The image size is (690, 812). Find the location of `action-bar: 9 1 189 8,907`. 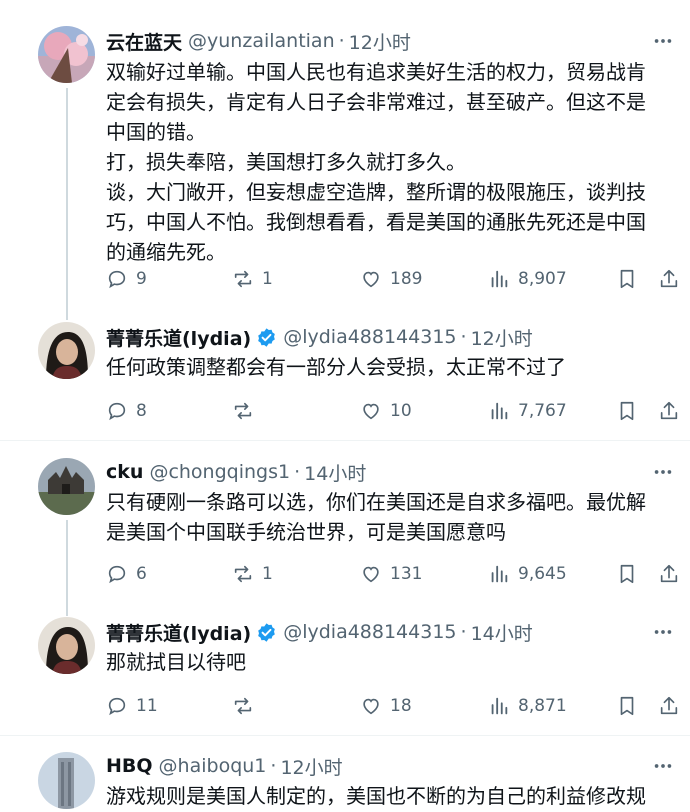

action-bar: 9 1 189 8,907 is located at coordinates (398, 279).